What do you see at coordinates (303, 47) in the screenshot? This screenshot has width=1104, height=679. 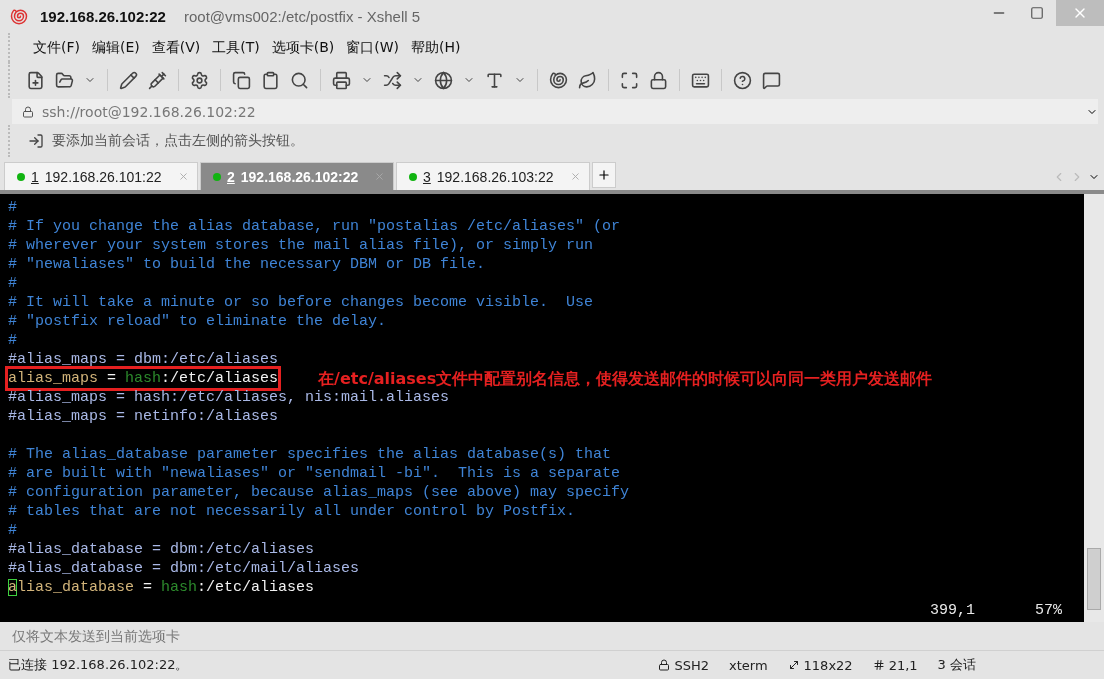 I see `menu-item: 选项卡(B)` at bounding box center [303, 47].